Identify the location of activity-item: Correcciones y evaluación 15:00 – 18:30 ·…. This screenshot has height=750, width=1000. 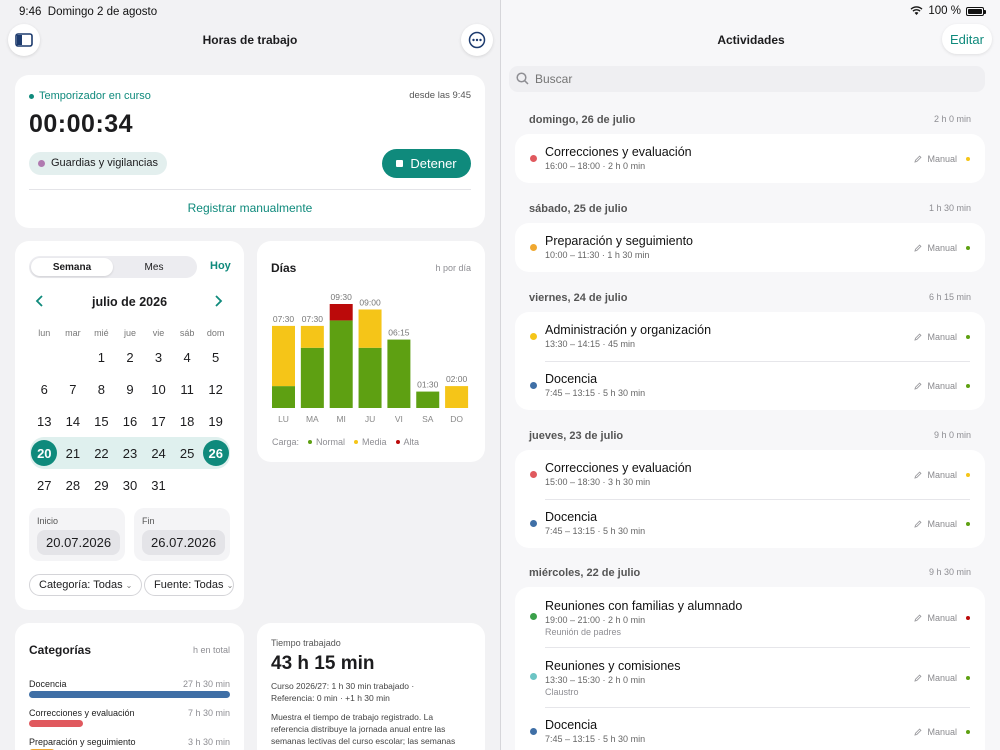
(750, 474).